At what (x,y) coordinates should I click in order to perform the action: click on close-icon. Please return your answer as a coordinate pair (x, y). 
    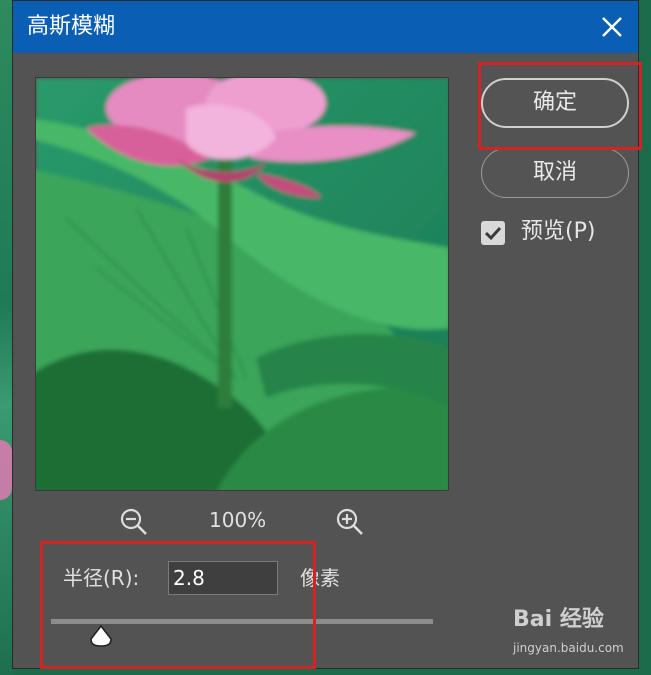
    Looking at the image, I should click on (612, 27).